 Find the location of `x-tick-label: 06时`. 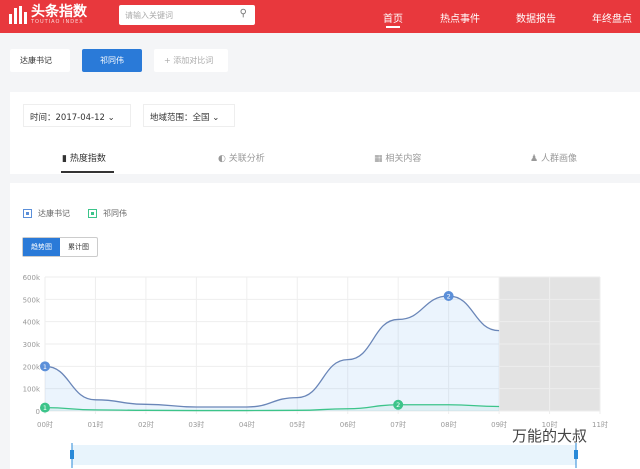

x-tick-label: 06时 is located at coordinates (348, 424).